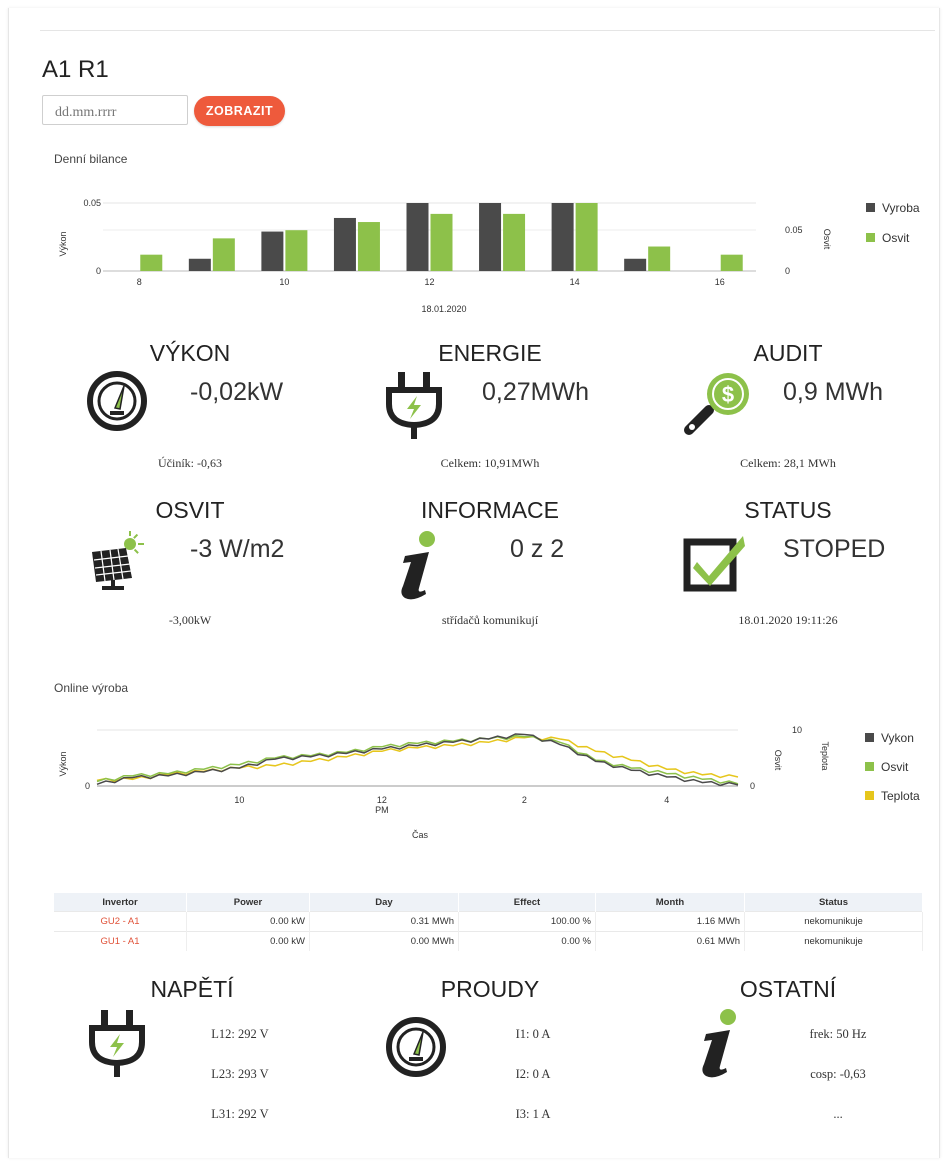 The image size is (947, 1162). What do you see at coordinates (527, 941) in the screenshot?
I see `cell-effect: 0.00 %` at bounding box center [527, 941].